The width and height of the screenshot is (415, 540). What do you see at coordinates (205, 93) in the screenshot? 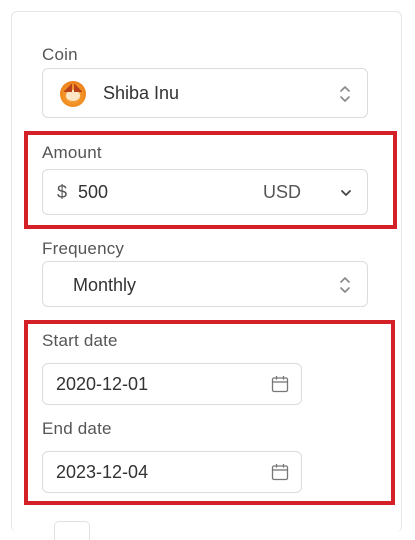
I see `coin-select: Shiba Inu` at bounding box center [205, 93].